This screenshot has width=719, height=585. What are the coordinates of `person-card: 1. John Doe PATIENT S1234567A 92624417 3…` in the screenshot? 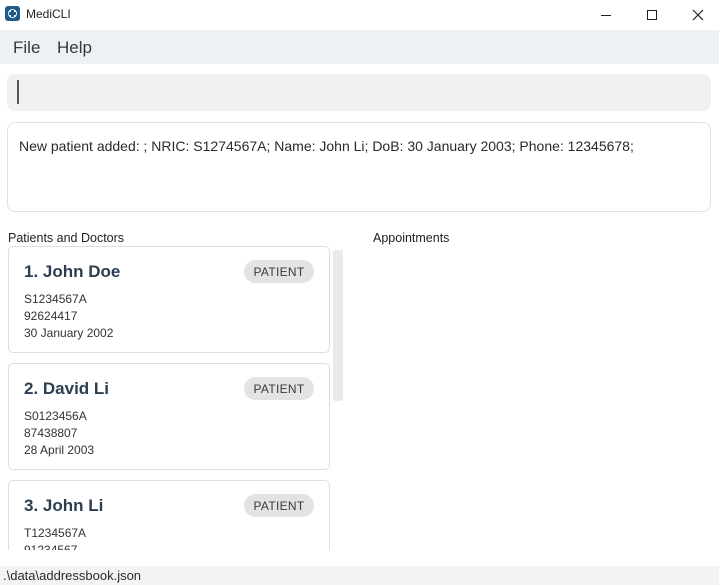 It's located at (169, 299).